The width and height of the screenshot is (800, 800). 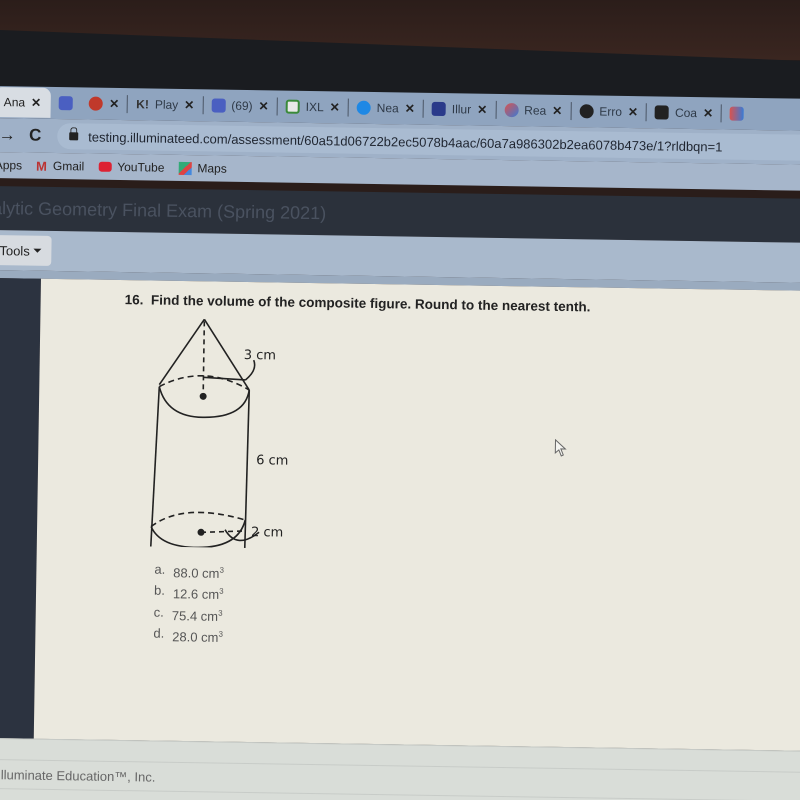 I want to click on bookmark-label: Apps, so click(x=11, y=165).